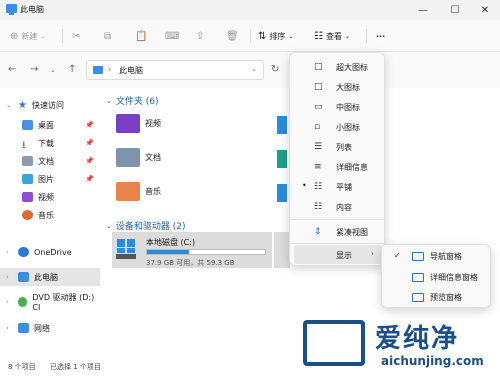  Describe the element at coordinates (234, 36) in the screenshot. I see `delete-button: 🗑` at that location.